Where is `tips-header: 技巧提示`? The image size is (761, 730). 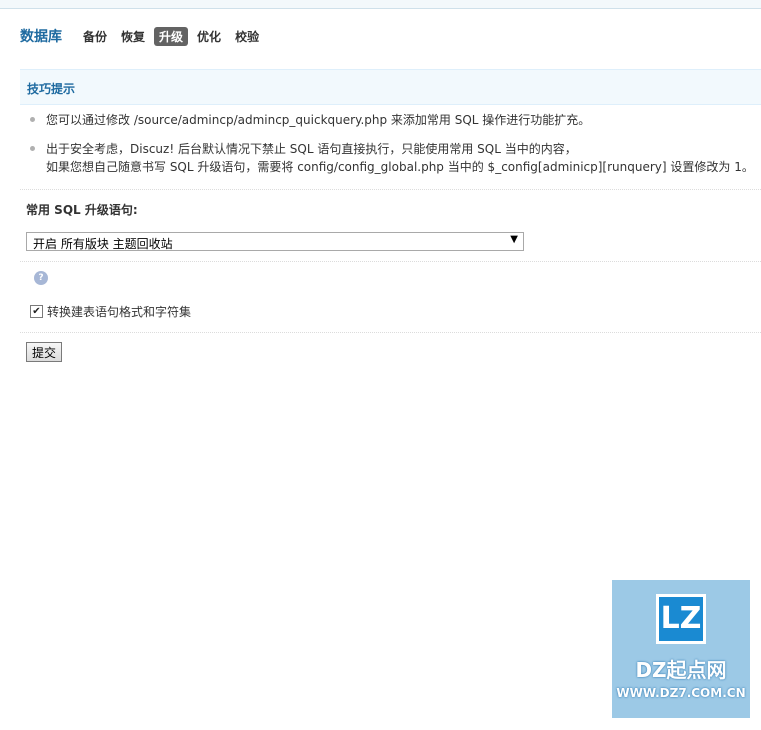 tips-header: 技巧提示 is located at coordinates (390, 87).